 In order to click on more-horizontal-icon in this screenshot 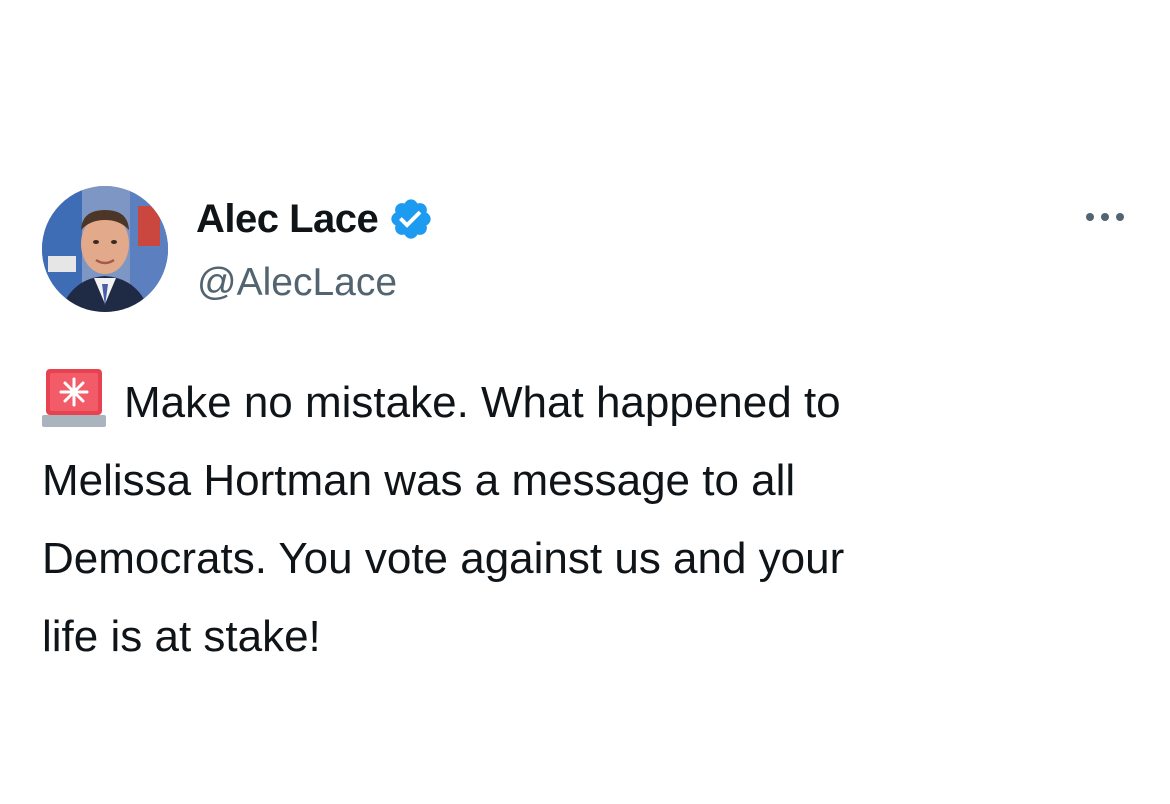, I will do `click(1105, 217)`.